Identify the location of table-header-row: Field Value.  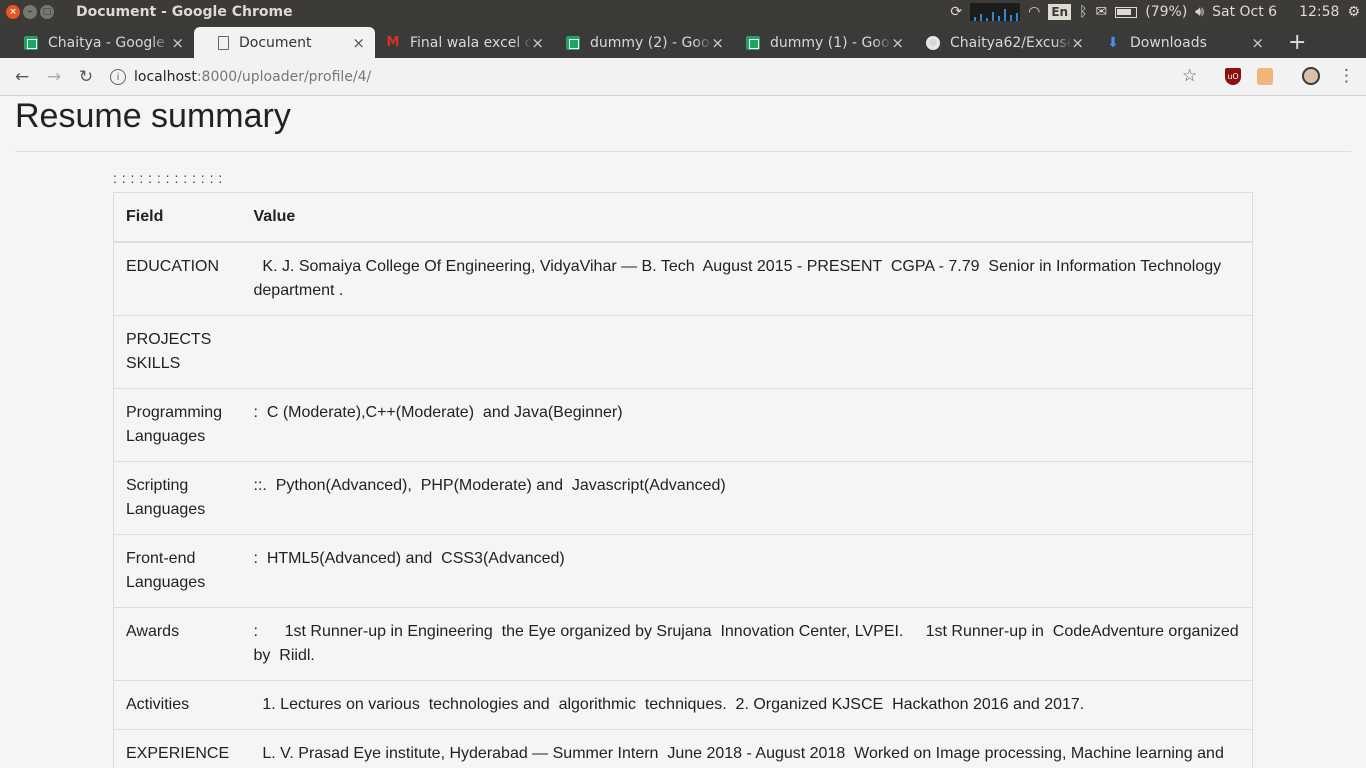
(683, 217).